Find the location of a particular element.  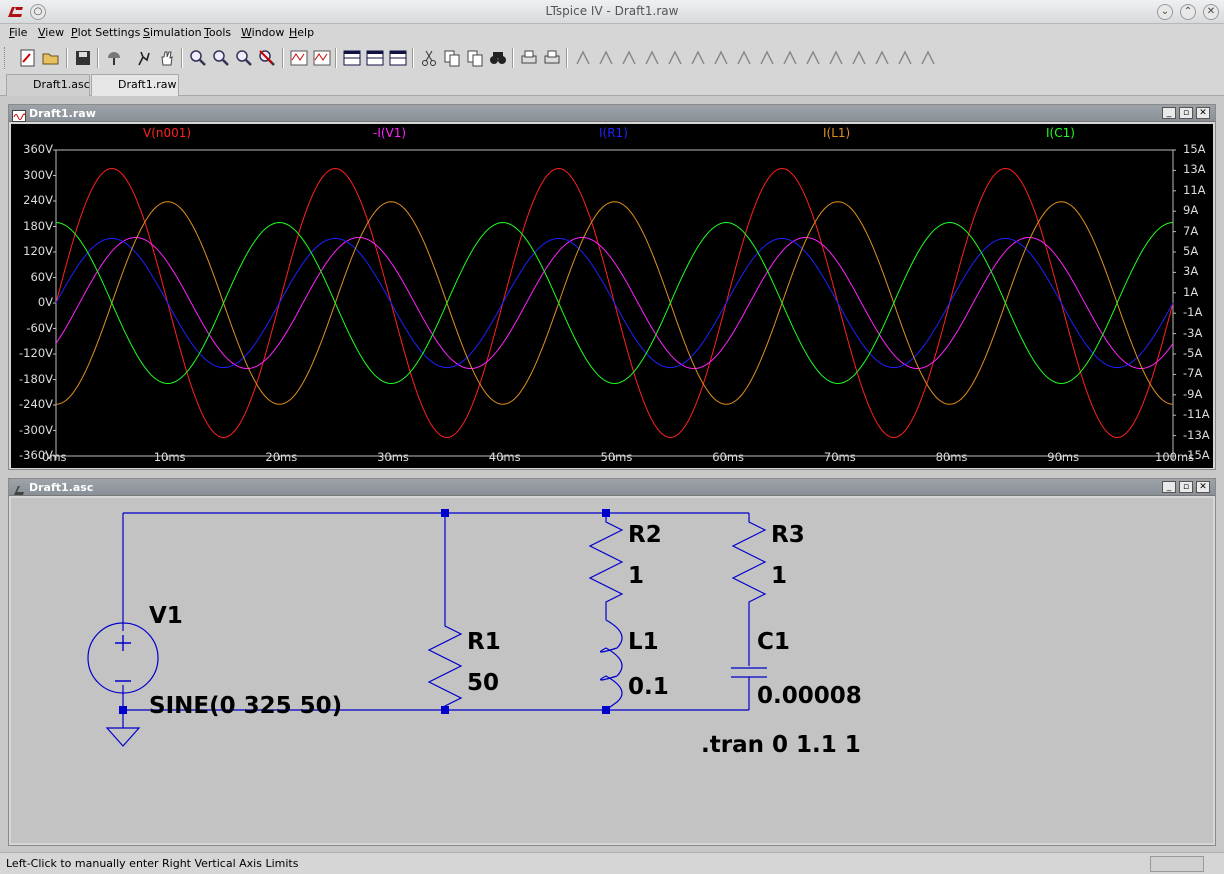

cascade-icon is located at coordinates (375, 58).